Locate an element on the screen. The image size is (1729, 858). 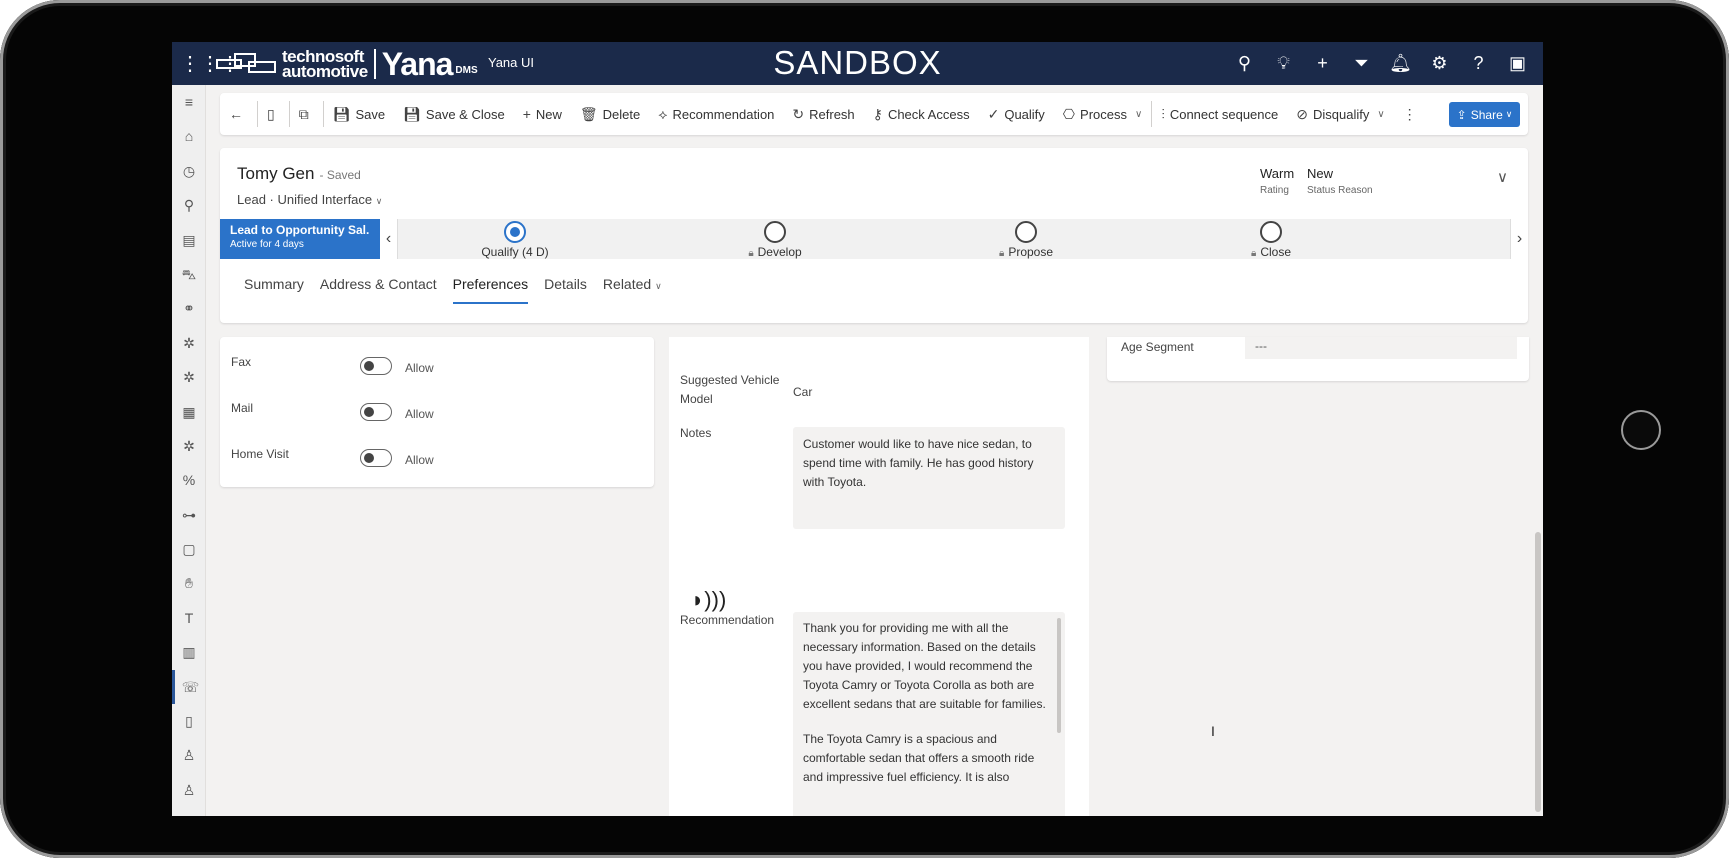
fax-toggle is located at coordinates (376, 366).